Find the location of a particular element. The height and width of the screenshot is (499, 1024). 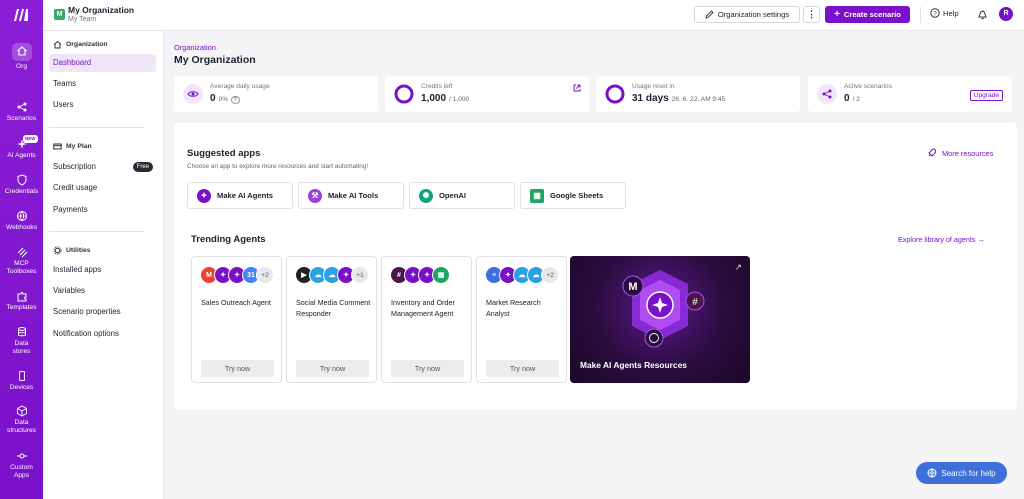

help-label: Help is located at coordinates (951, 13).